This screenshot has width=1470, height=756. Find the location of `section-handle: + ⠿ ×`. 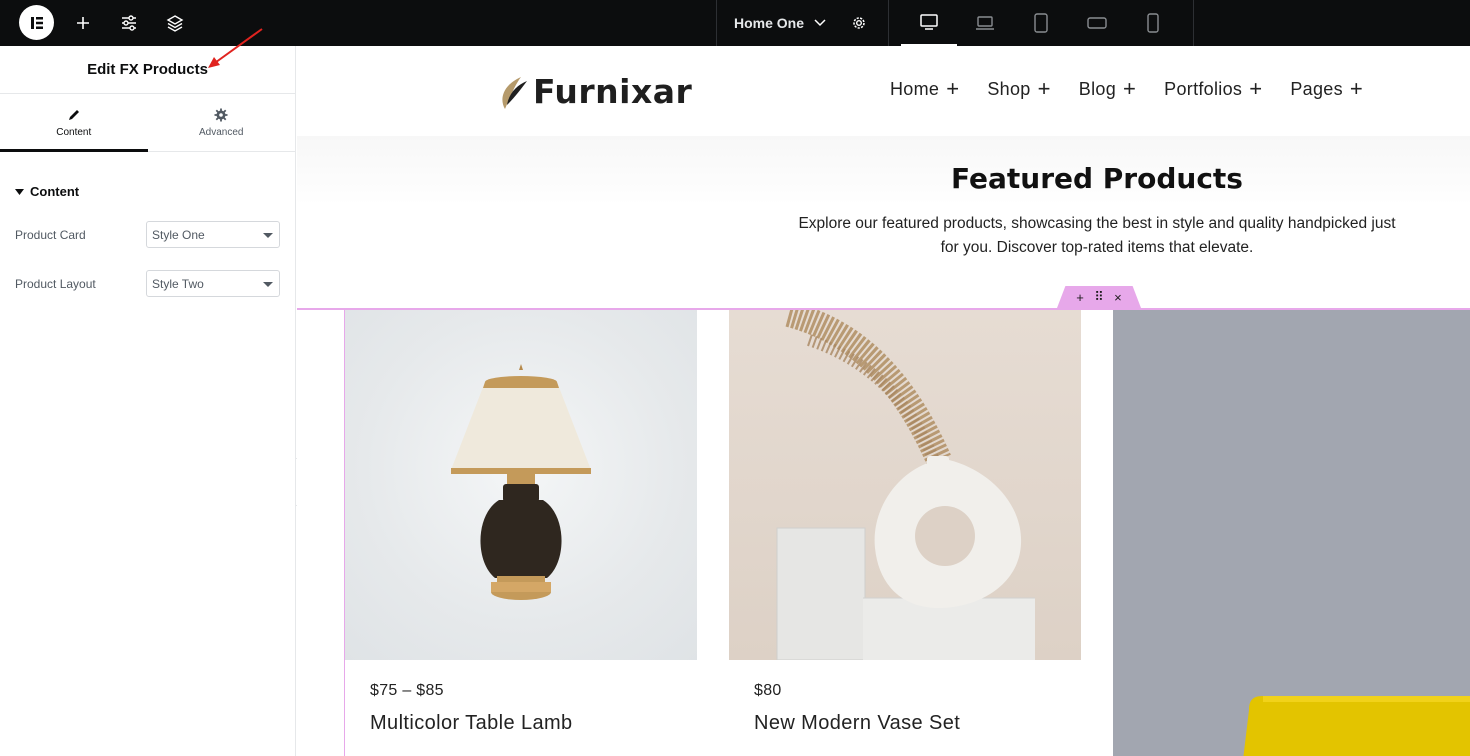

section-handle: + ⠿ × is located at coordinates (1099, 297).